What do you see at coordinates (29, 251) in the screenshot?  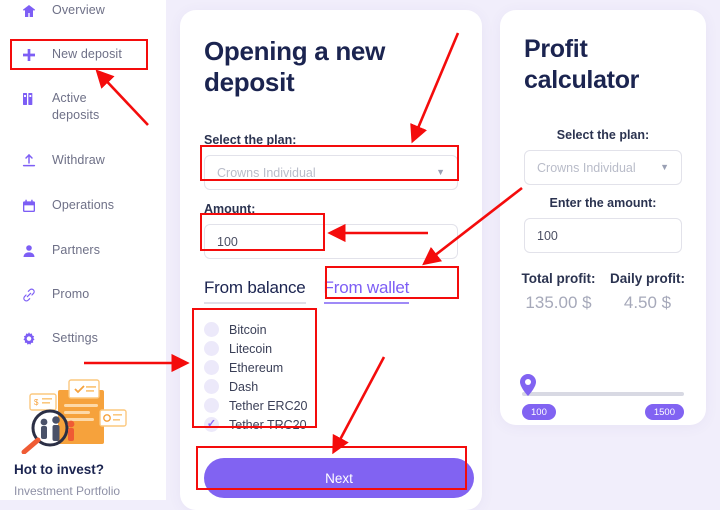 I see `user-icon` at bounding box center [29, 251].